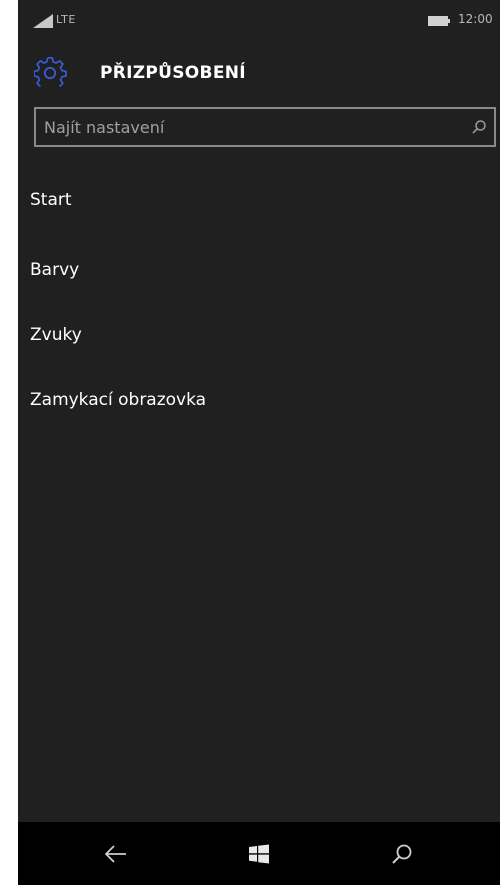  I want to click on windows-logo-icon, so click(259, 854).